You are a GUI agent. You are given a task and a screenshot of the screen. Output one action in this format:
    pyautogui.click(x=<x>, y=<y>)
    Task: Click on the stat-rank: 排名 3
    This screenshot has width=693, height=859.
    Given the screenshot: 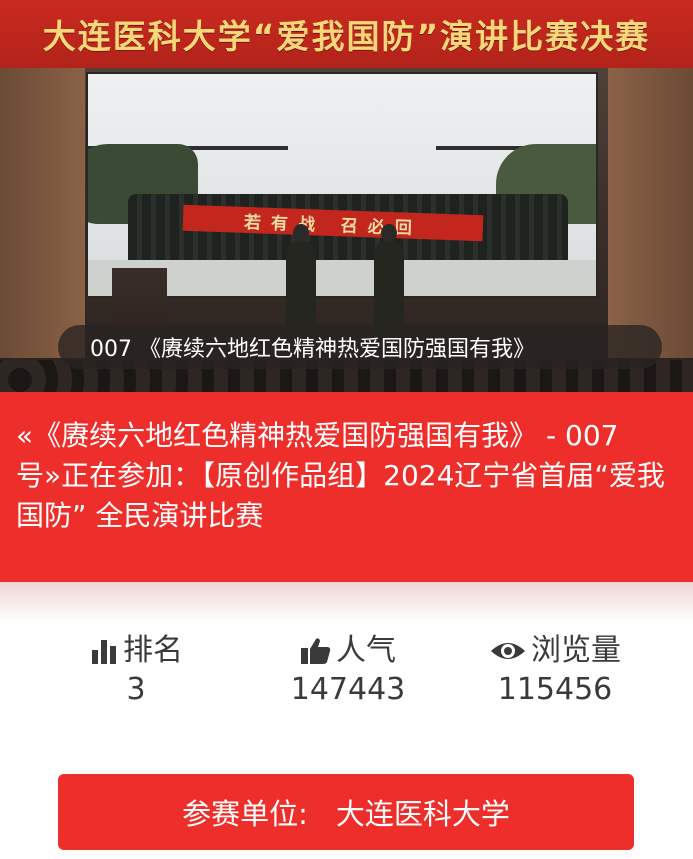 What is the action you would take?
    pyautogui.click(x=136, y=667)
    